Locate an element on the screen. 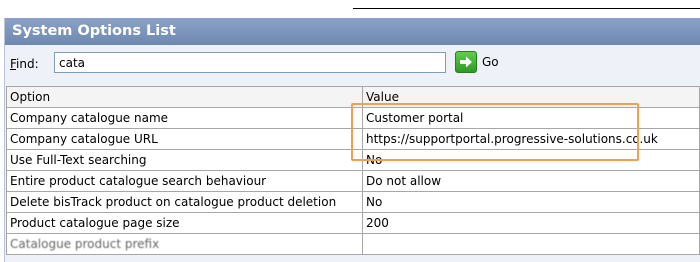 The height and width of the screenshot is (262, 700). table-header-row: Option Value is located at coordinates (353, 97).